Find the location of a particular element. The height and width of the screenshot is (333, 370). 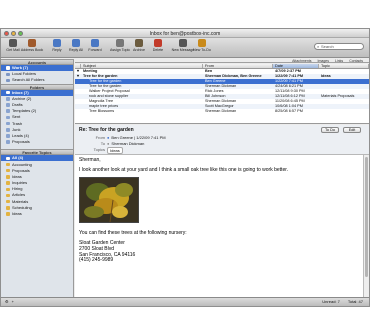

forward-icon is located at coordinates (95, 43).